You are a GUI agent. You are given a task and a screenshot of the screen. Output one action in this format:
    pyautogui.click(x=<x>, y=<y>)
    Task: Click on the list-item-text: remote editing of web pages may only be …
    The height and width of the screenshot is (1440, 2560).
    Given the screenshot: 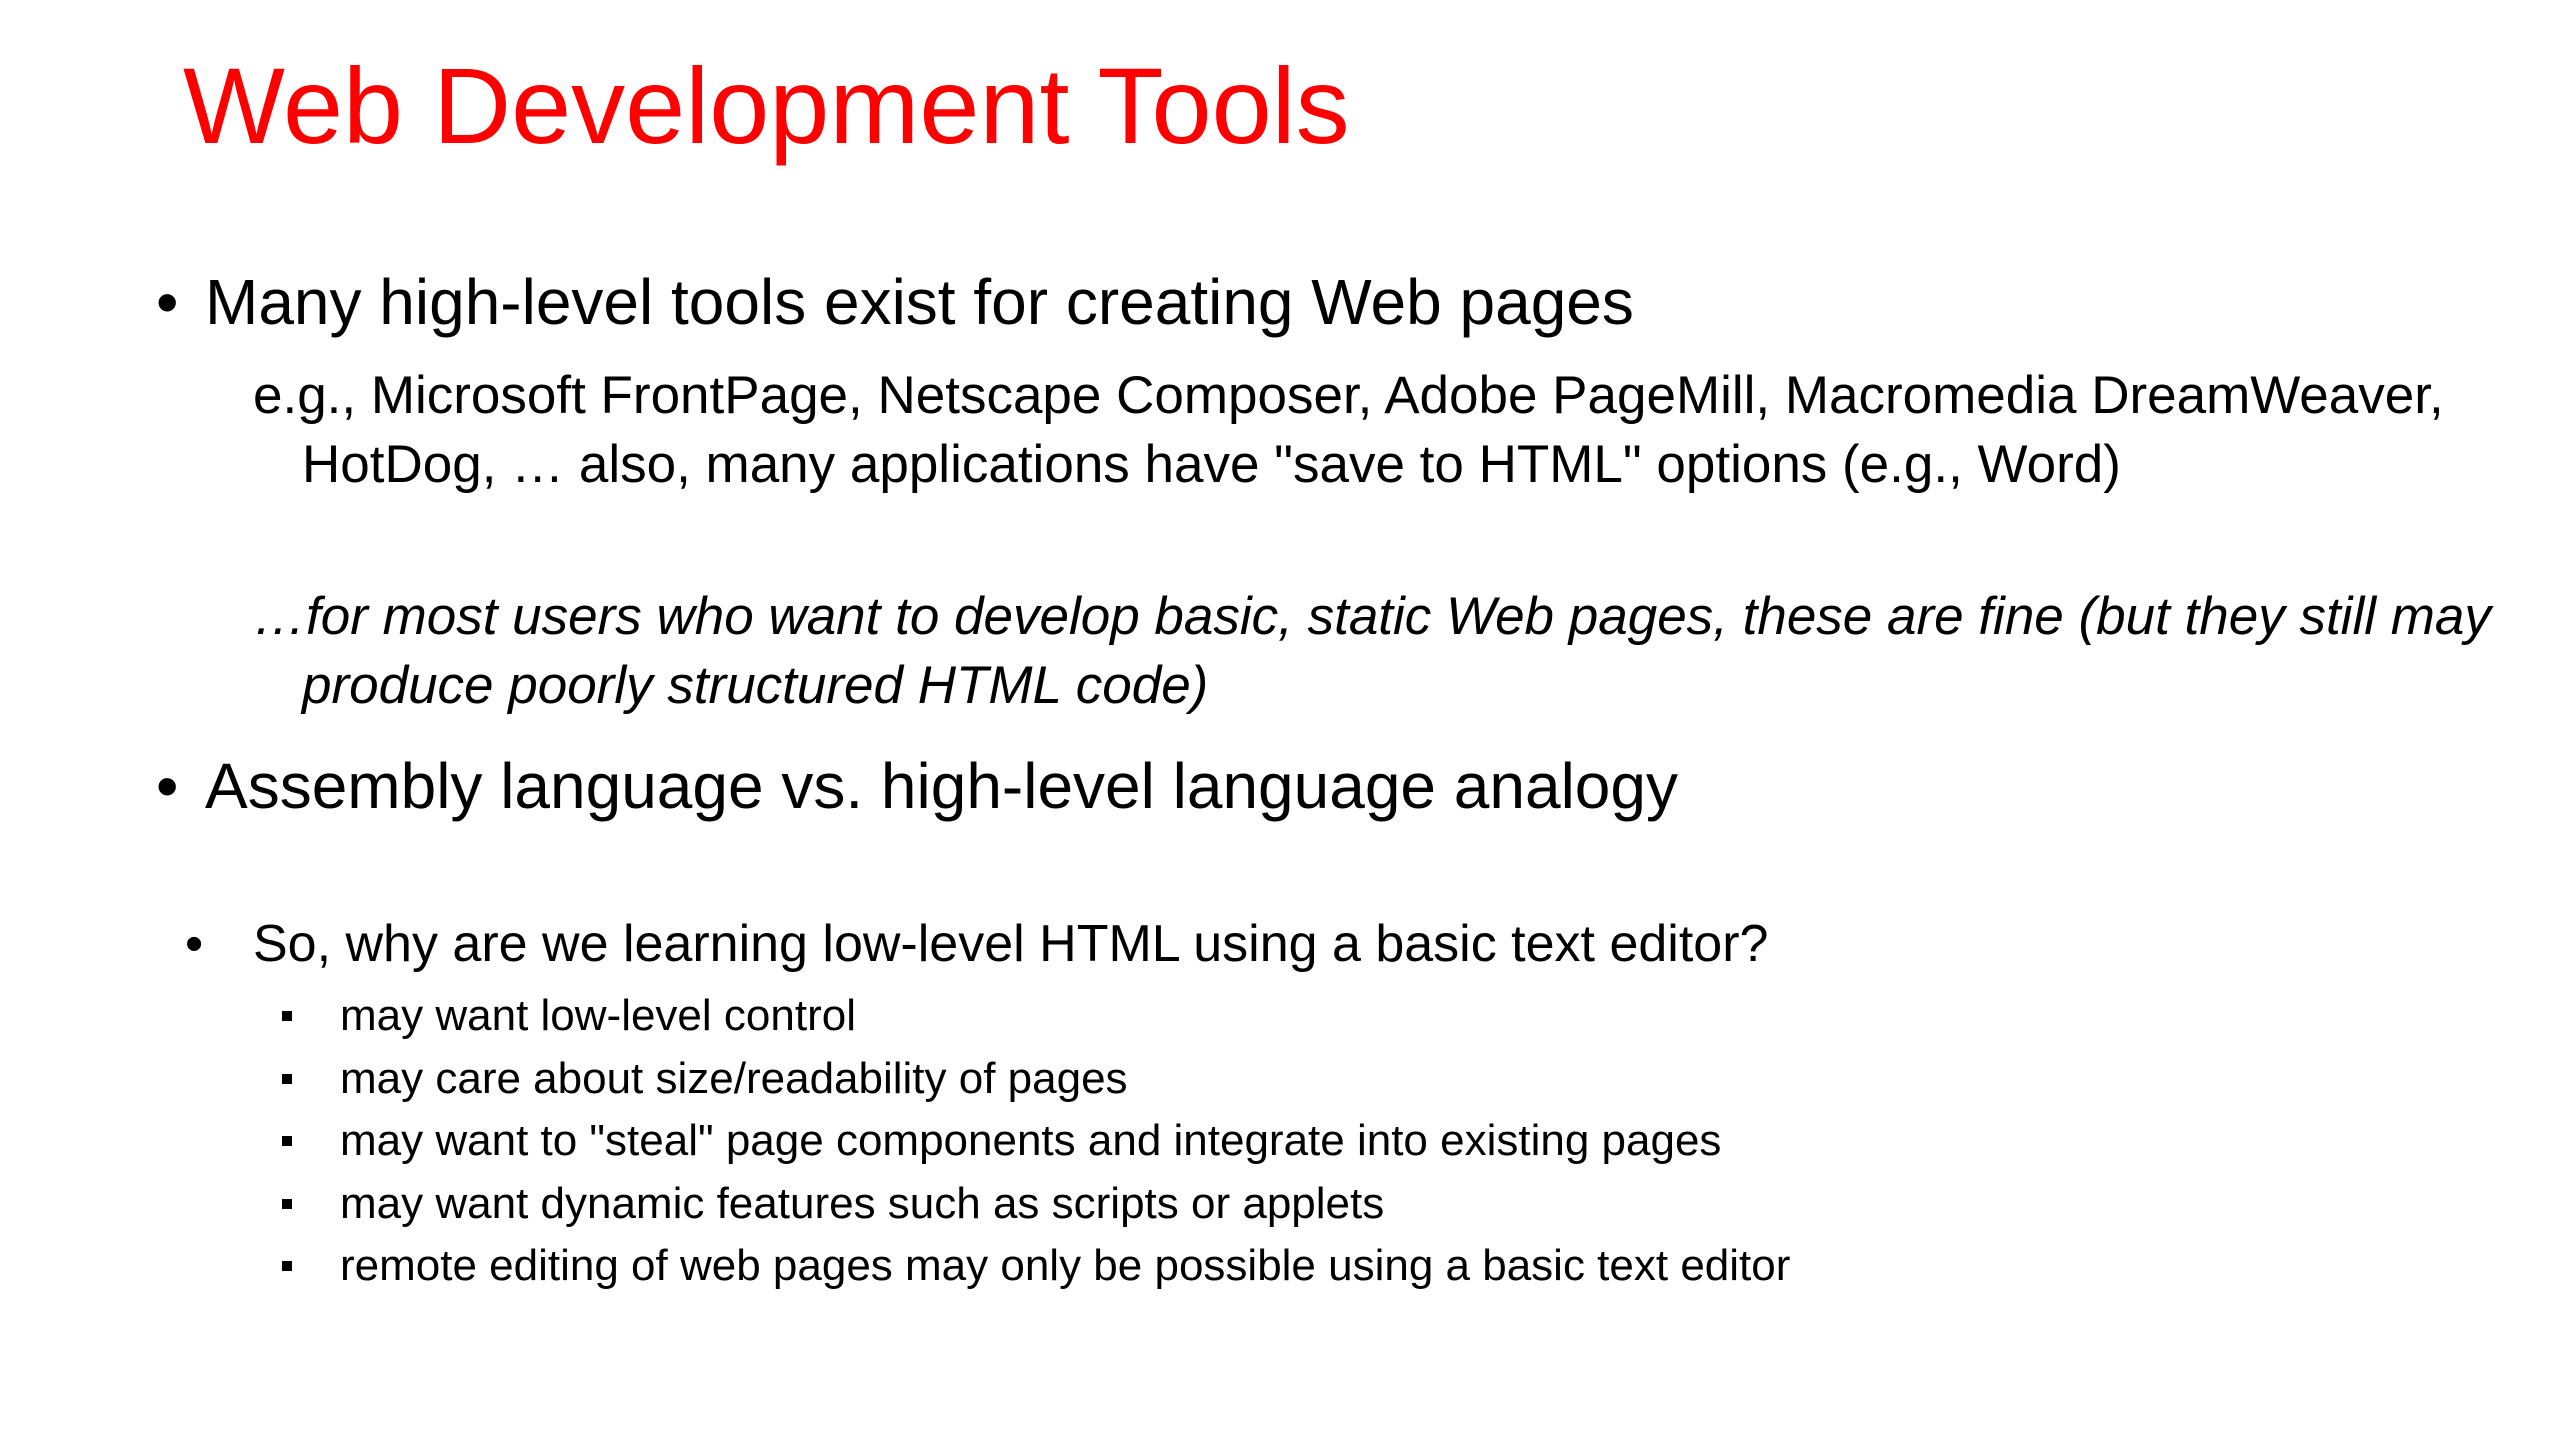 What is the action you would take?
    pyautogui.click(x=1065, y=1265)
    